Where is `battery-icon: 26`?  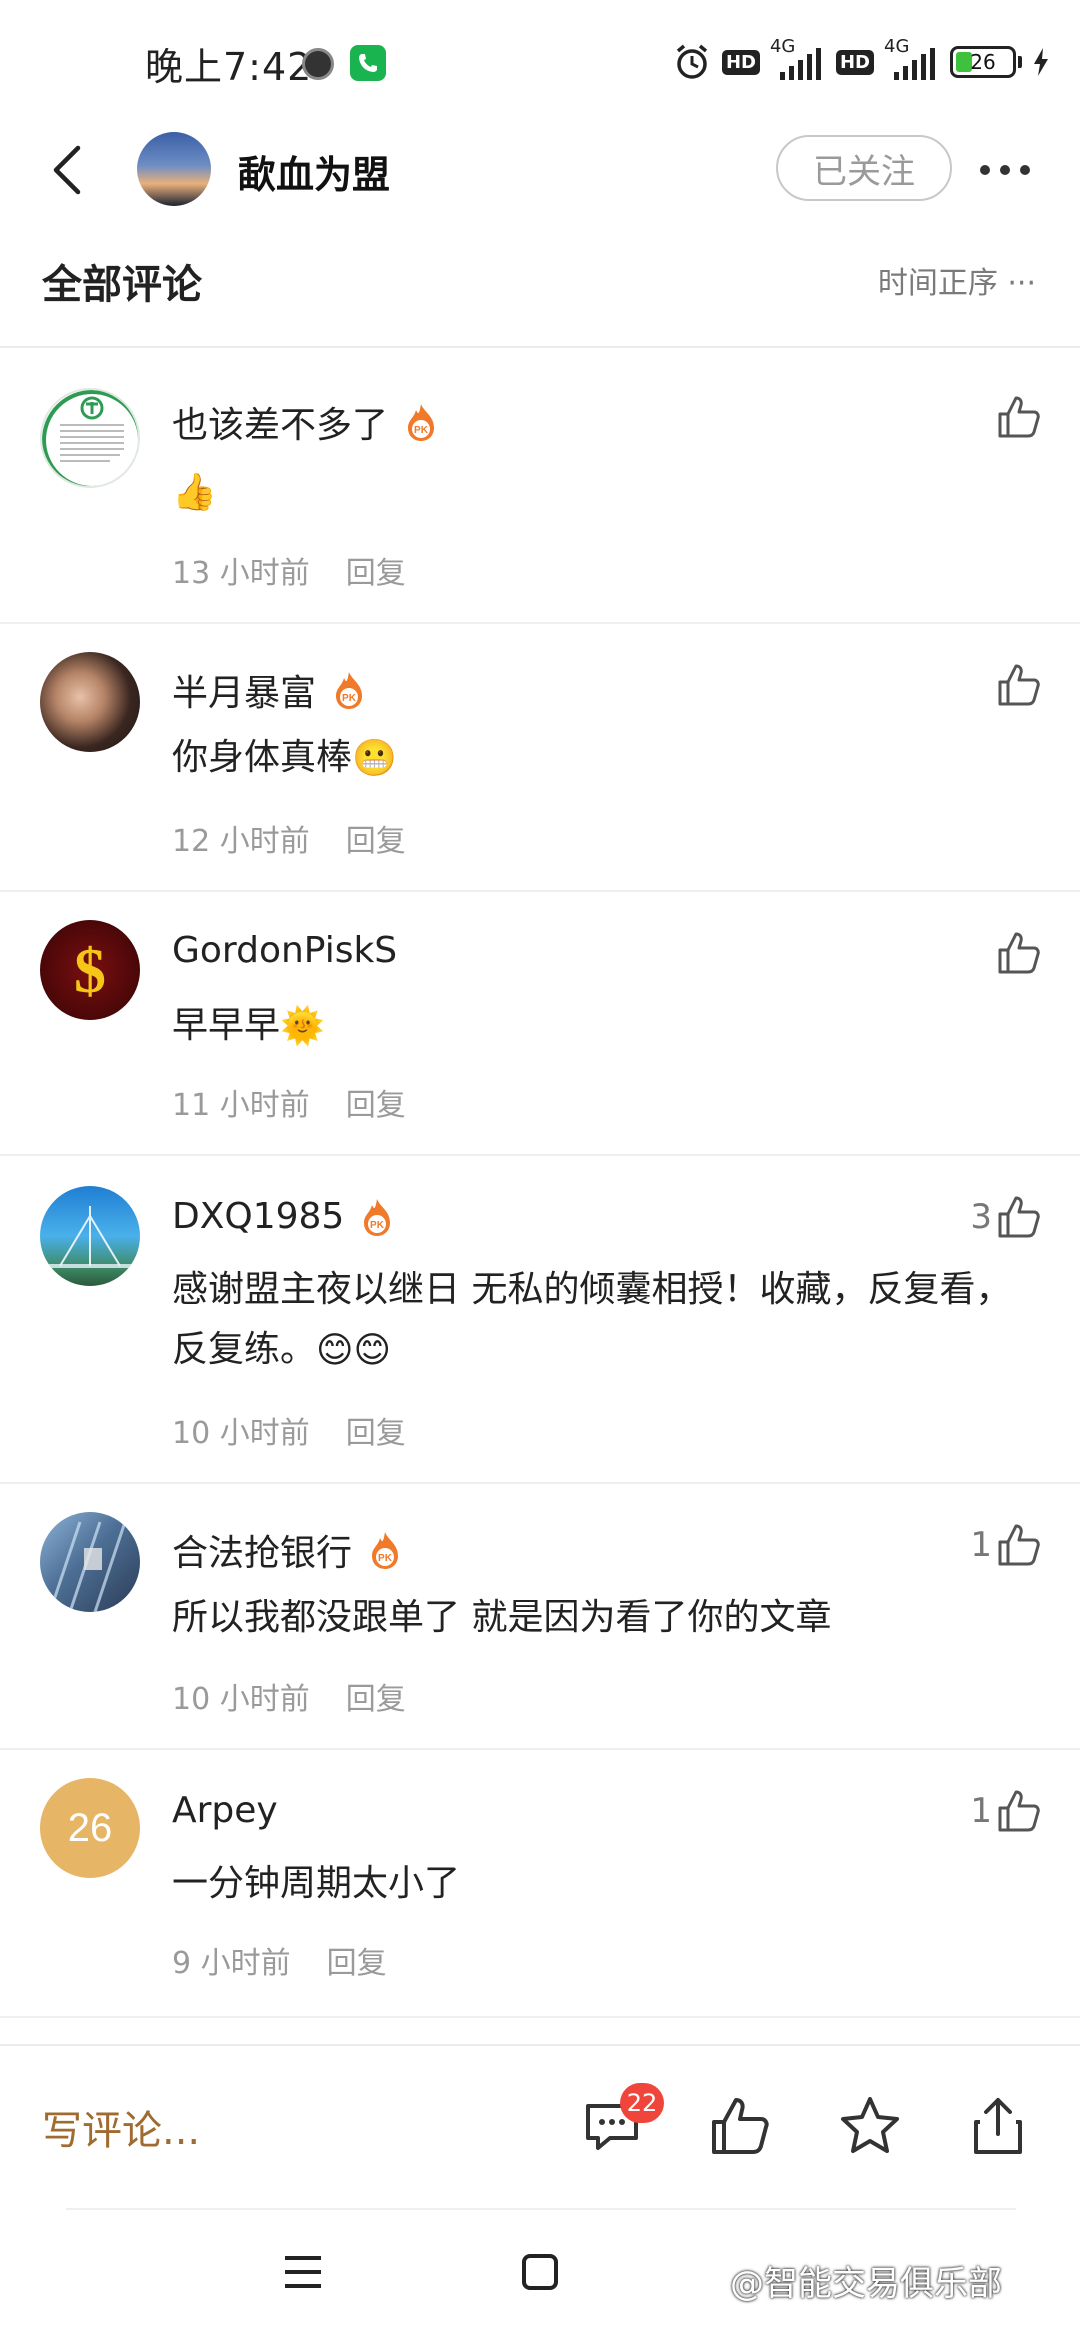
battery-icon: 26 is located at coordinates (983, 62).